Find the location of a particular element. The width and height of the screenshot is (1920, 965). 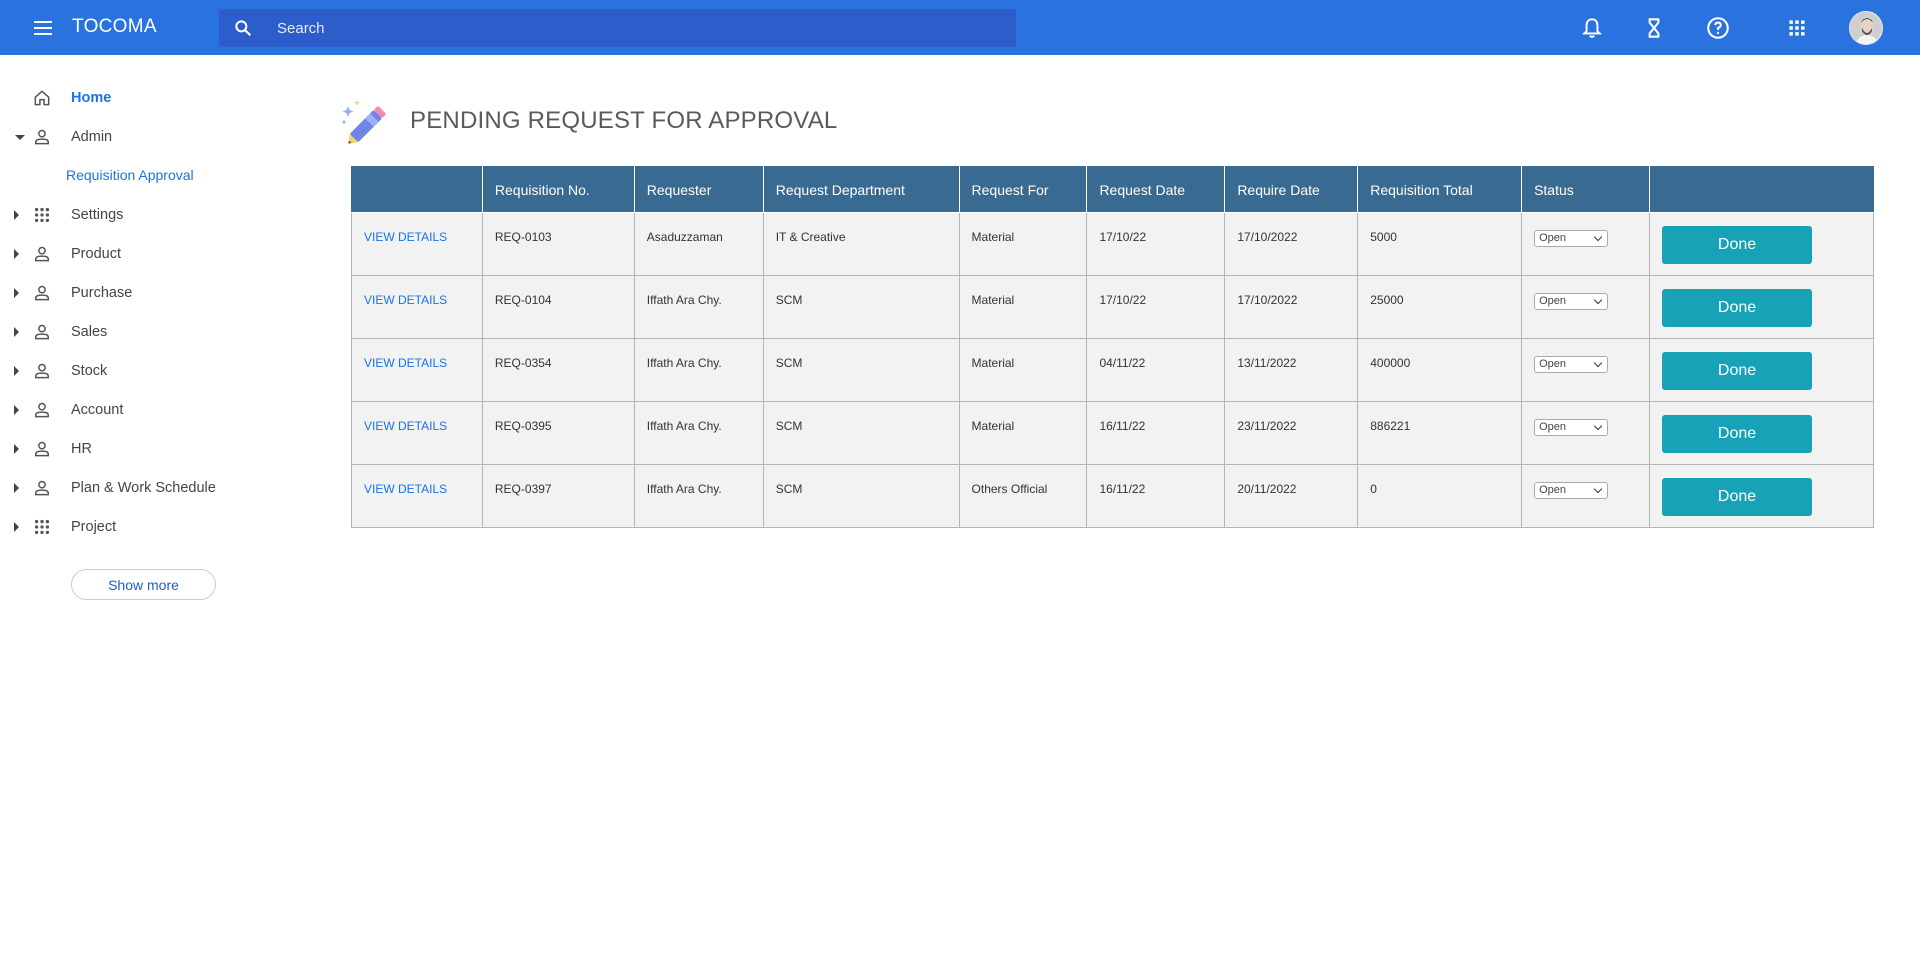

column-header: Request For is located at coordinates (1023, 189).